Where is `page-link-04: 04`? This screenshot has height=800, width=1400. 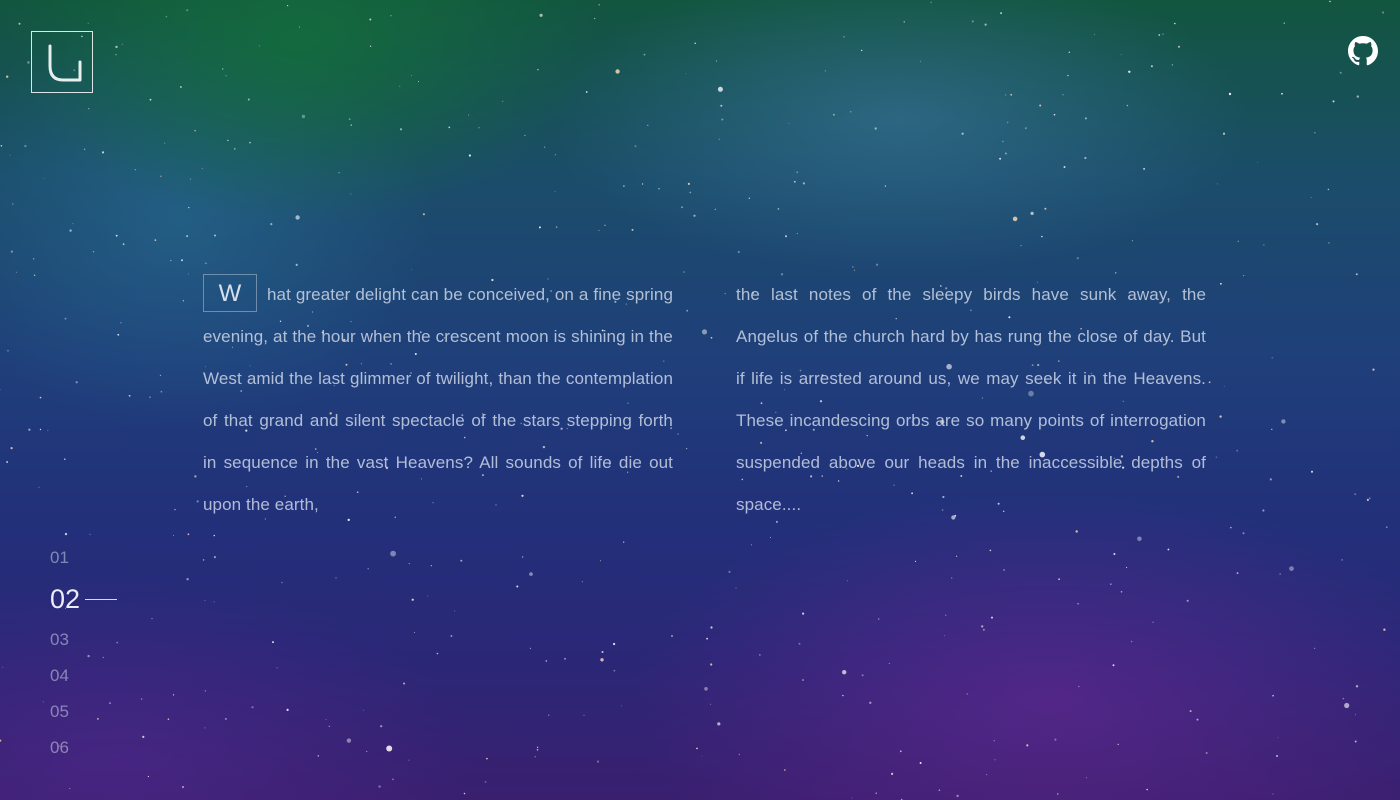
page-link-04: 04 is located at coordinates (110, 676).